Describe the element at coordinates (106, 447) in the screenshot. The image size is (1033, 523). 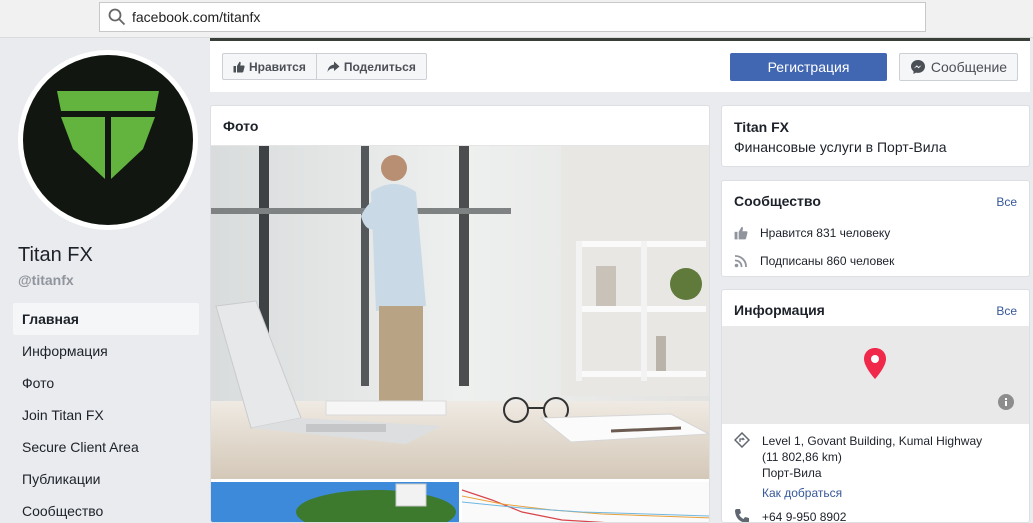
I see `nav-item-client-area: Secure Client Area` at that location.